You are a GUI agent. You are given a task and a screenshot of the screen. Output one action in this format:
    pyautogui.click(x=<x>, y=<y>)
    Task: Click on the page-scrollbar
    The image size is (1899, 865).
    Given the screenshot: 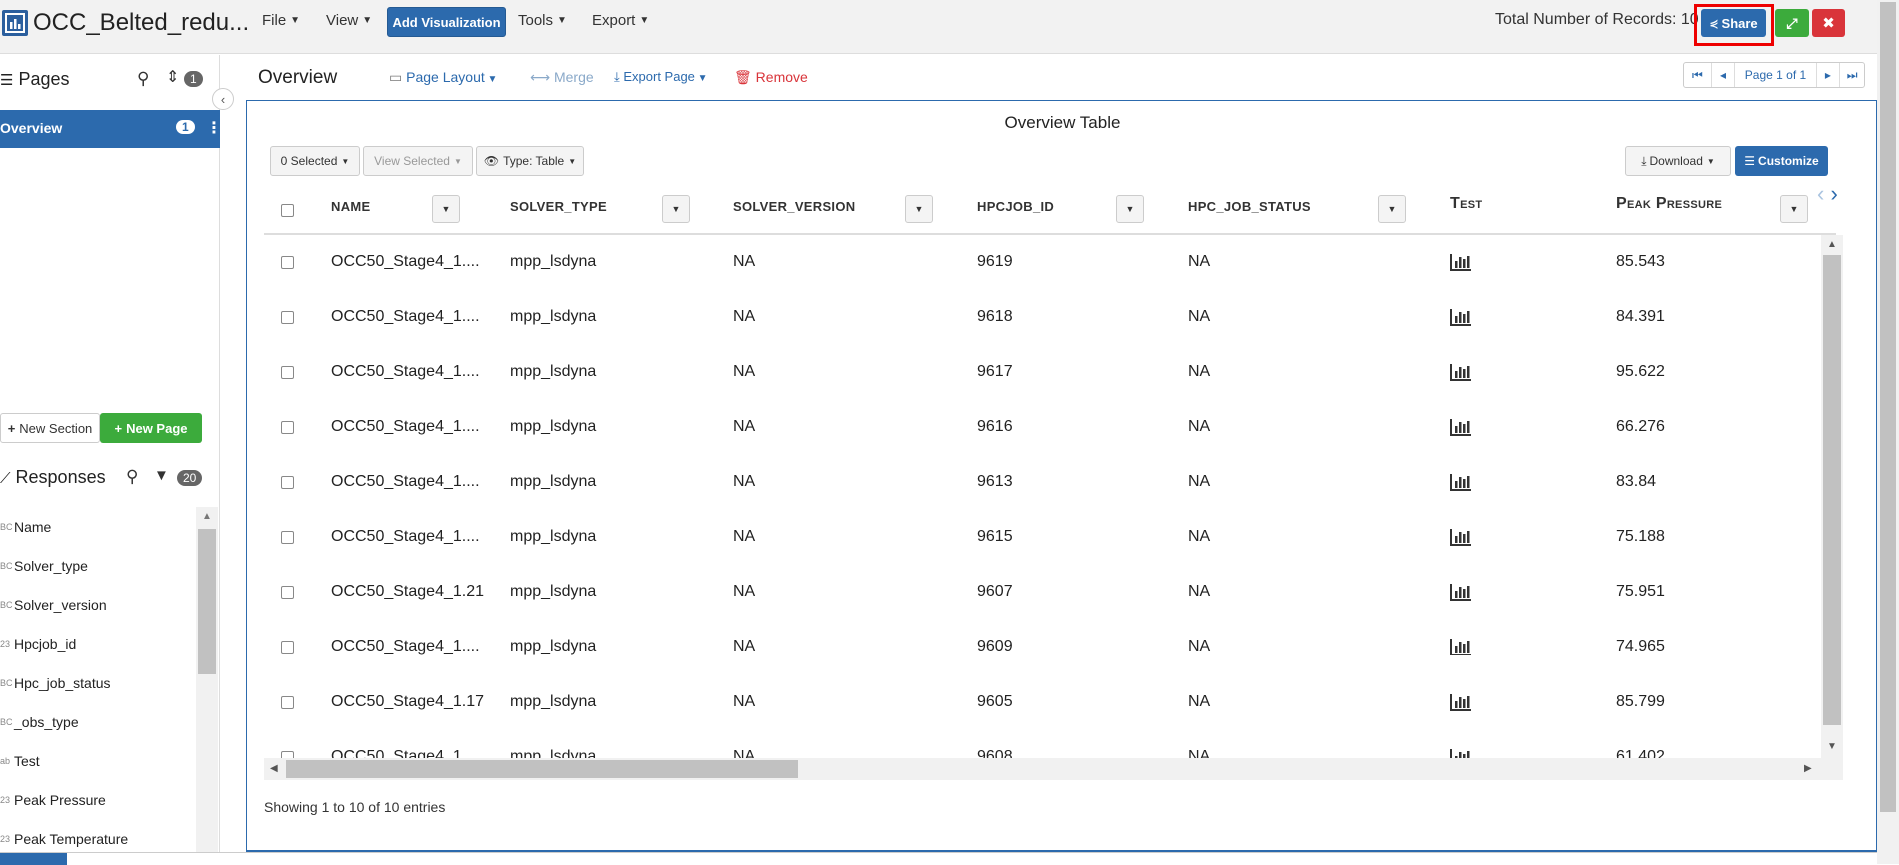 What is the action you would take?
    pyautogui.click(x=1888, y=432)
    